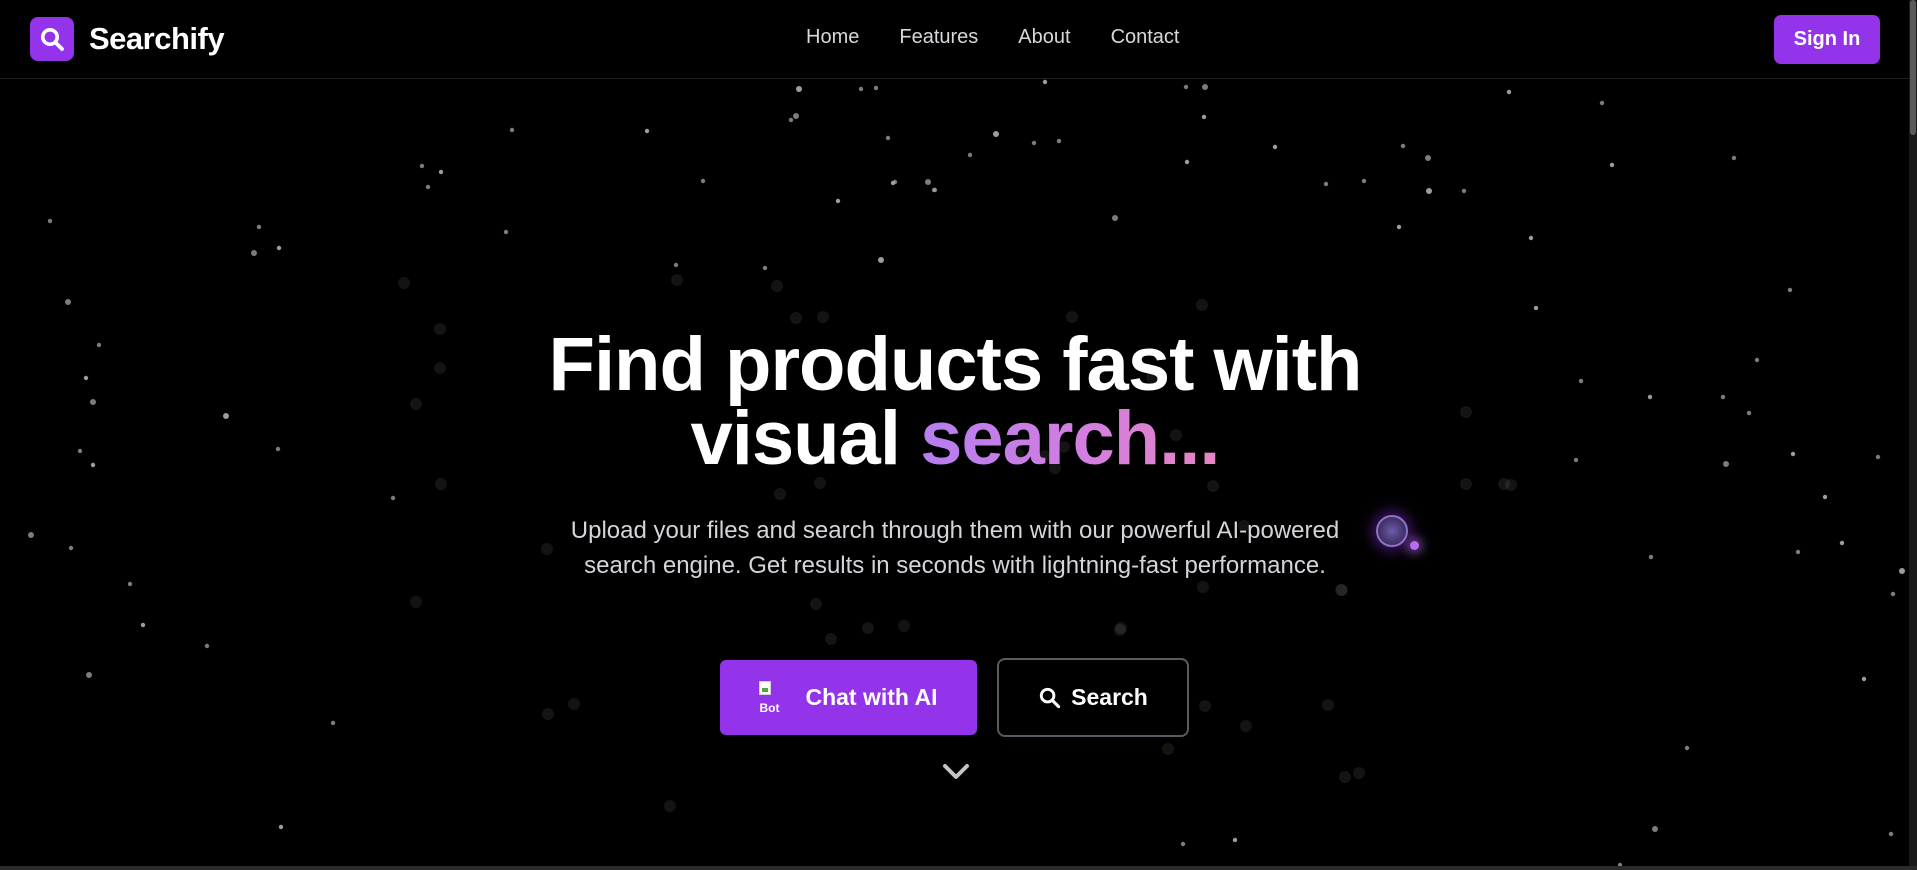 This screenshot has height=870, width=1917. I want to click on chat-with-ai-button: Bot Chat with AI, so click(848, 697).